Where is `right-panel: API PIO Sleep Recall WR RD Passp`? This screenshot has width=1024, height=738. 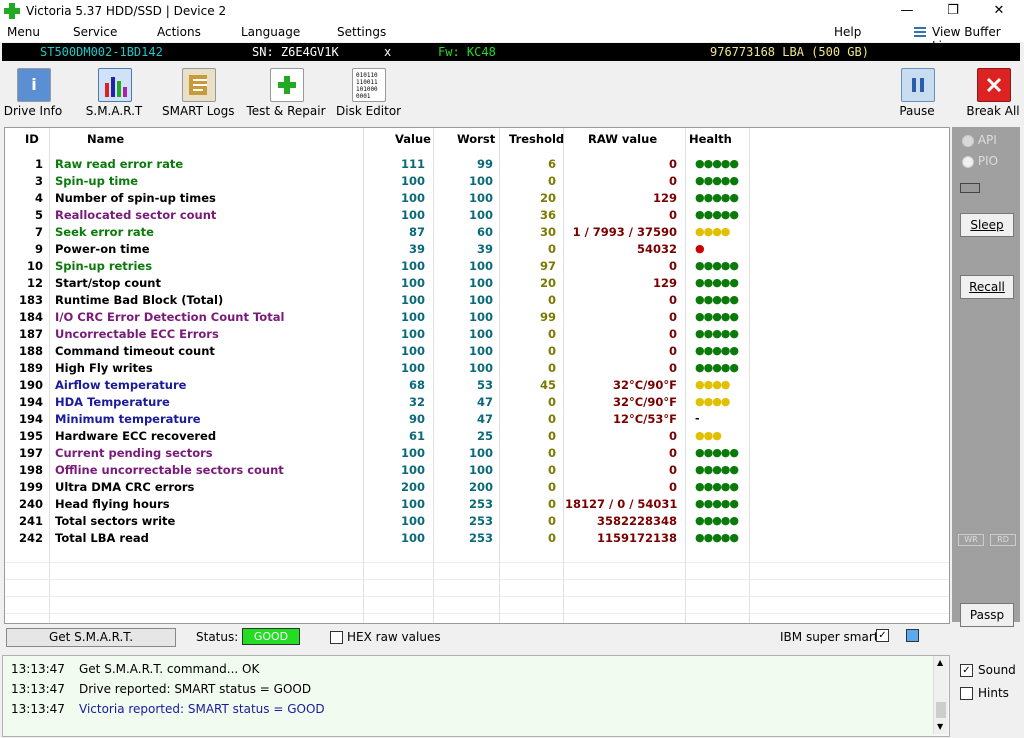
right-panel: API PIO Sleep Recall WR RD Passp is located at coordinates (986, 377).